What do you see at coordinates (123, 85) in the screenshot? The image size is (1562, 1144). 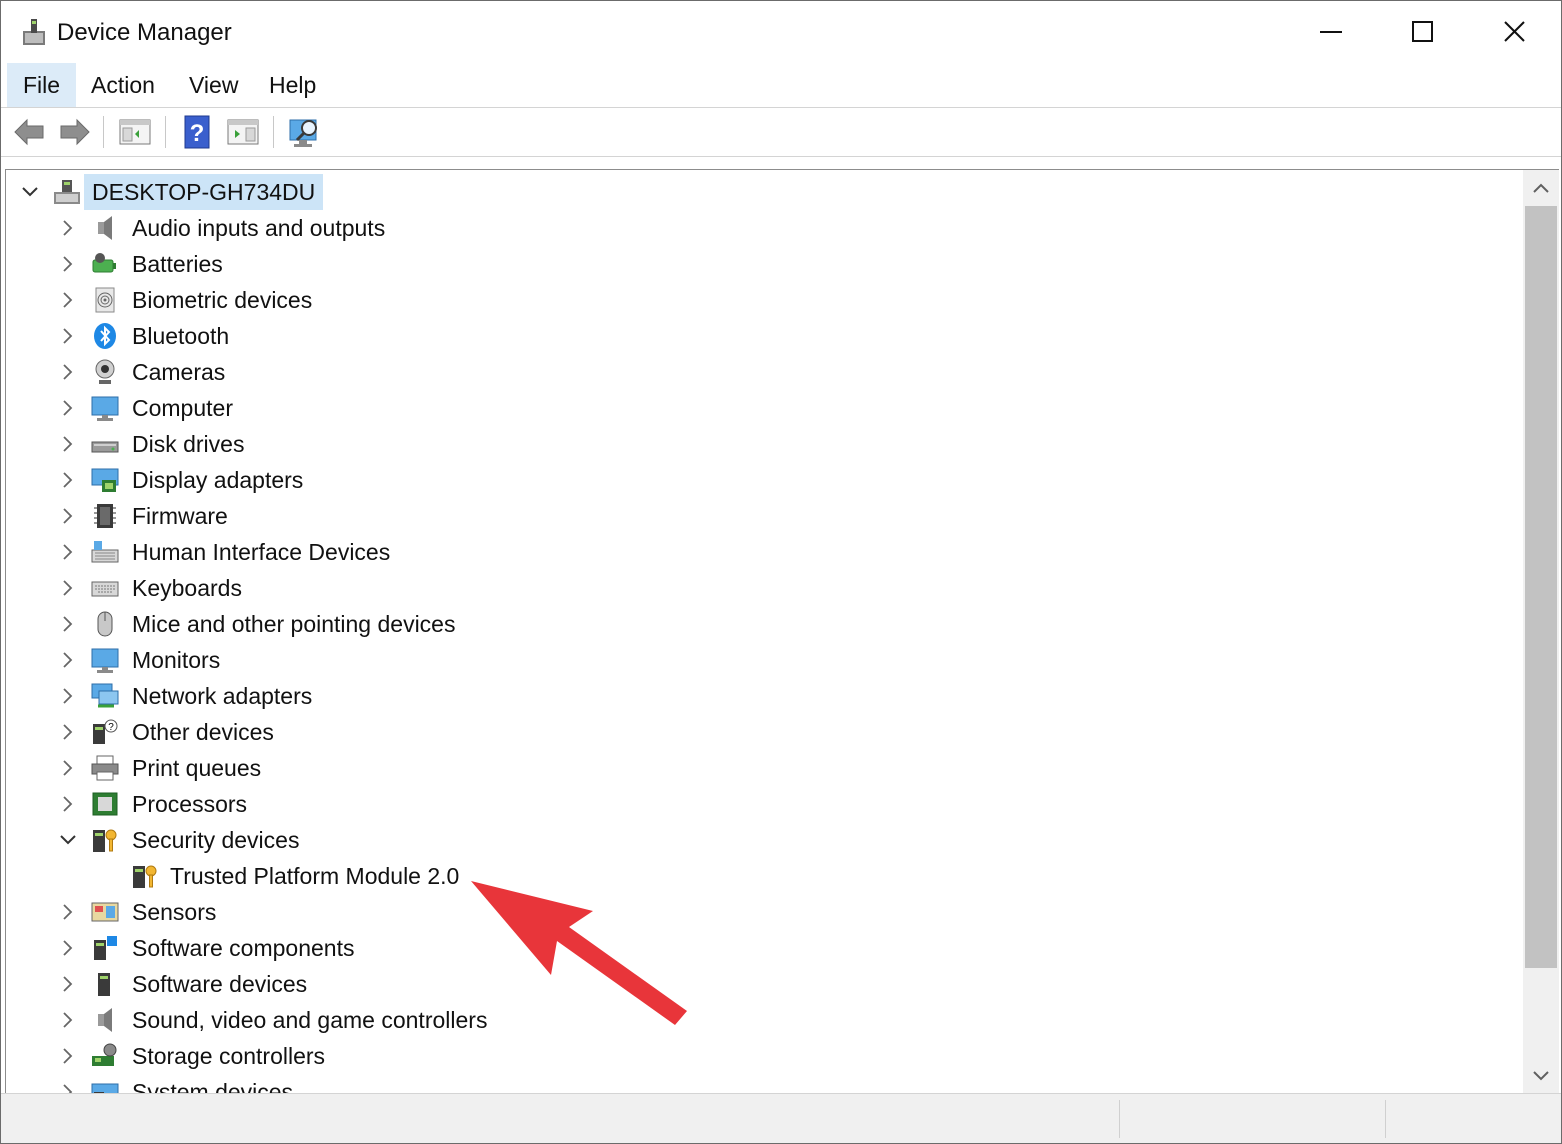 I see `menu-action: Action` at bounding box center [123, 85].